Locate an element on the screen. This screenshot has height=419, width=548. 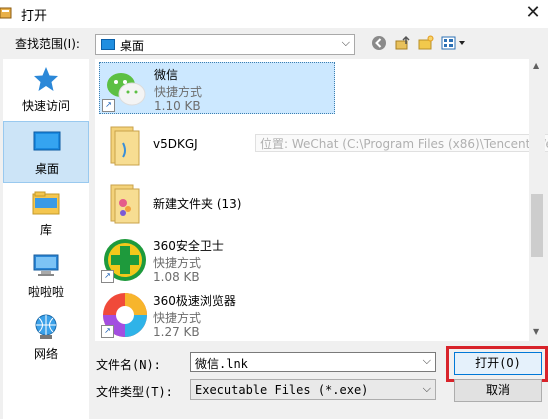
file-size: 1.27 KB is located at coordinates (176, 332).